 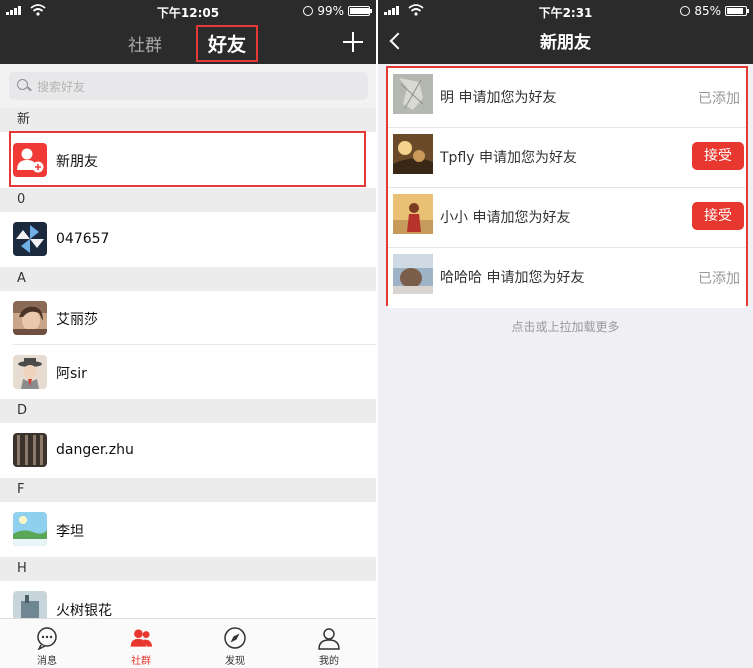 What do you see at coordinates (188, 279) in the screenshot?
I see `section-header: A` at bounding box center [188, 279].